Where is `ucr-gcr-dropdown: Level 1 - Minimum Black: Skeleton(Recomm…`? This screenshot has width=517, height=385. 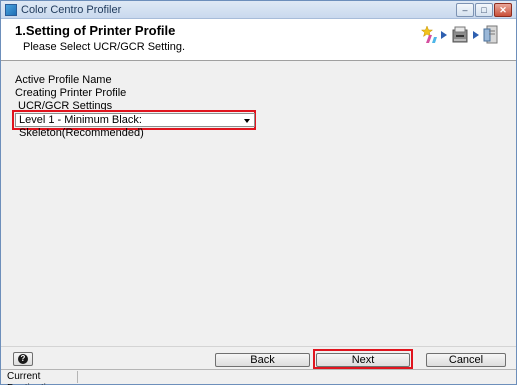 ucr-gcr-dropdown: Level 1 - Minimum Black: Skeleton(Recomm… is located at coordinates (135, 126).